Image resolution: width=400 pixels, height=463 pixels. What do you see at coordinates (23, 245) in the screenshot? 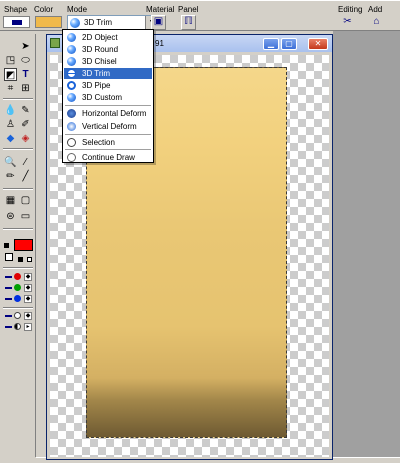
I see `foreground-color-swatch` at bounding box center [23, 245].